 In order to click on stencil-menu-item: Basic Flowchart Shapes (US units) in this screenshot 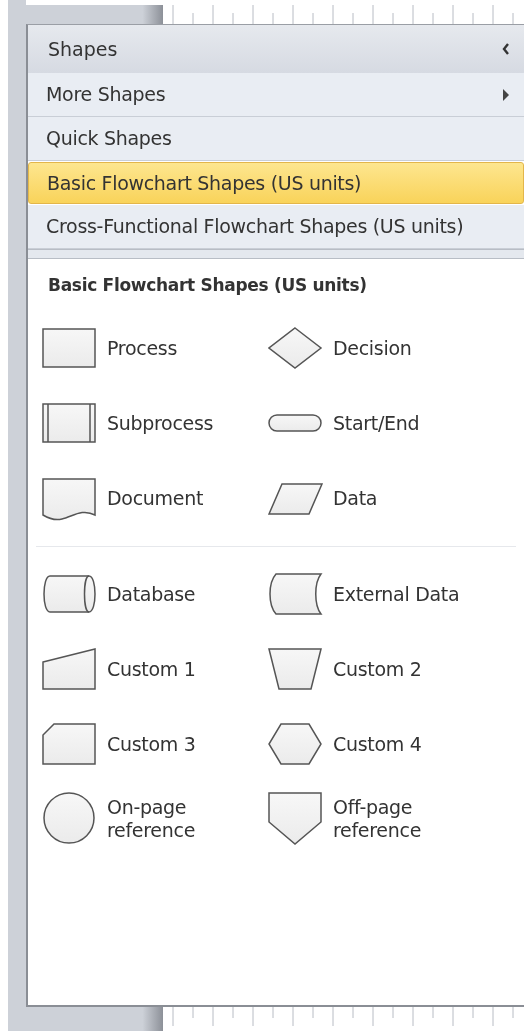, I will do `click(276, 183)`.